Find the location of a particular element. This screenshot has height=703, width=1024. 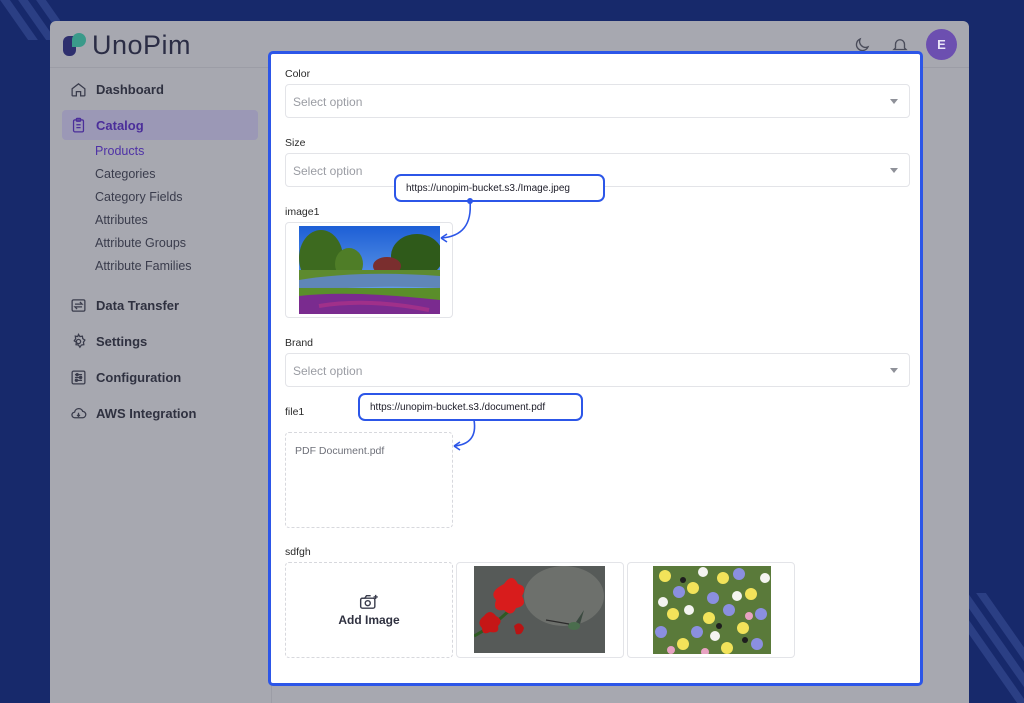

landscape-park-image is located at coordinates (369, 270).